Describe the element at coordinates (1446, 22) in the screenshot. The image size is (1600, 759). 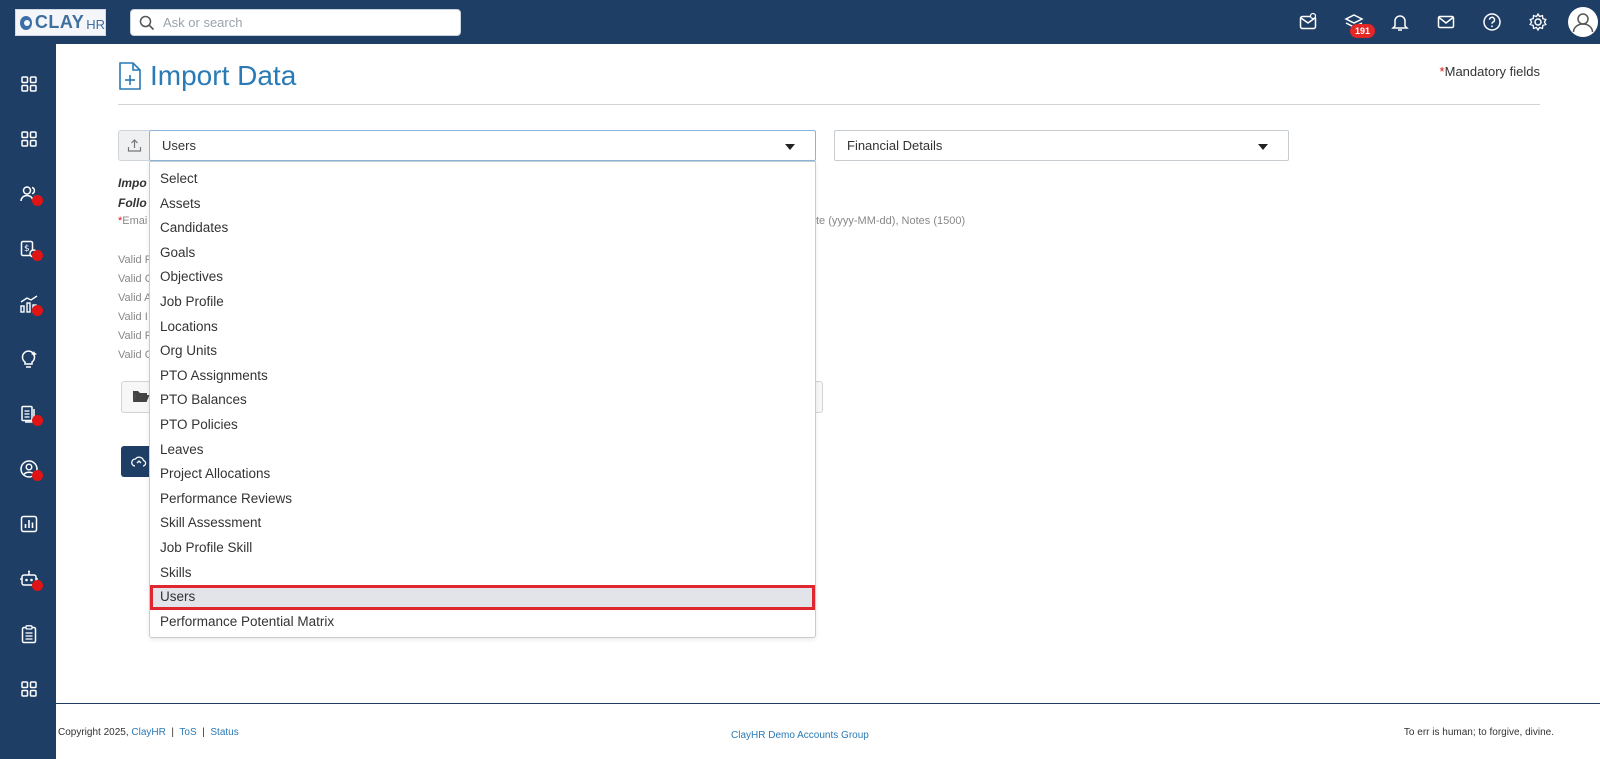
I see `mail-icon` at that location.